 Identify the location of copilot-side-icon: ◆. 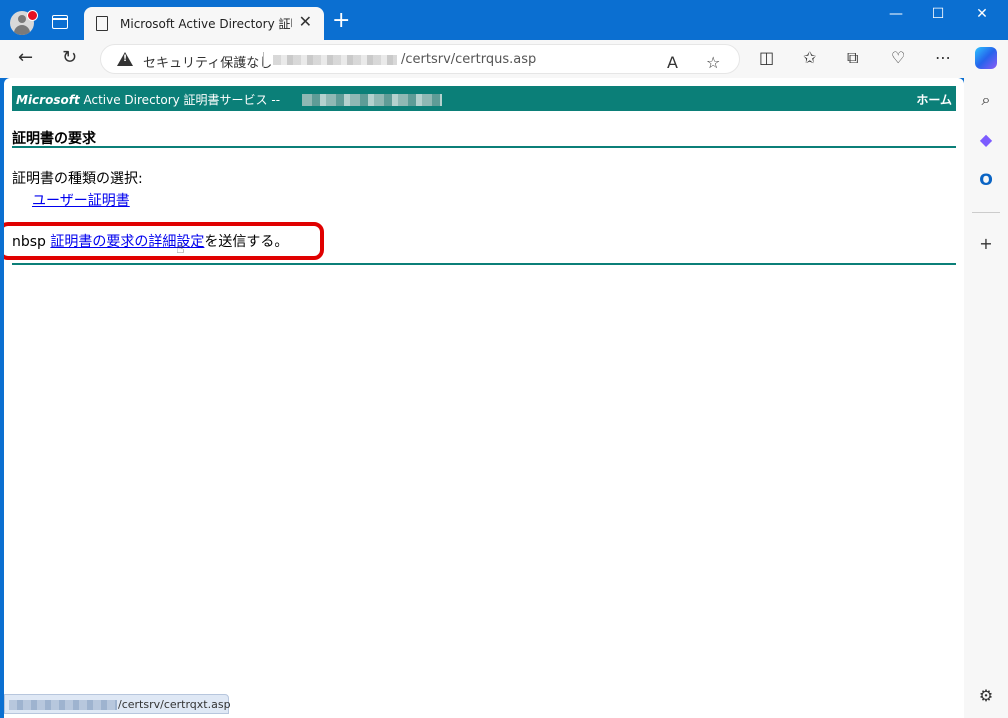
(986, 140).